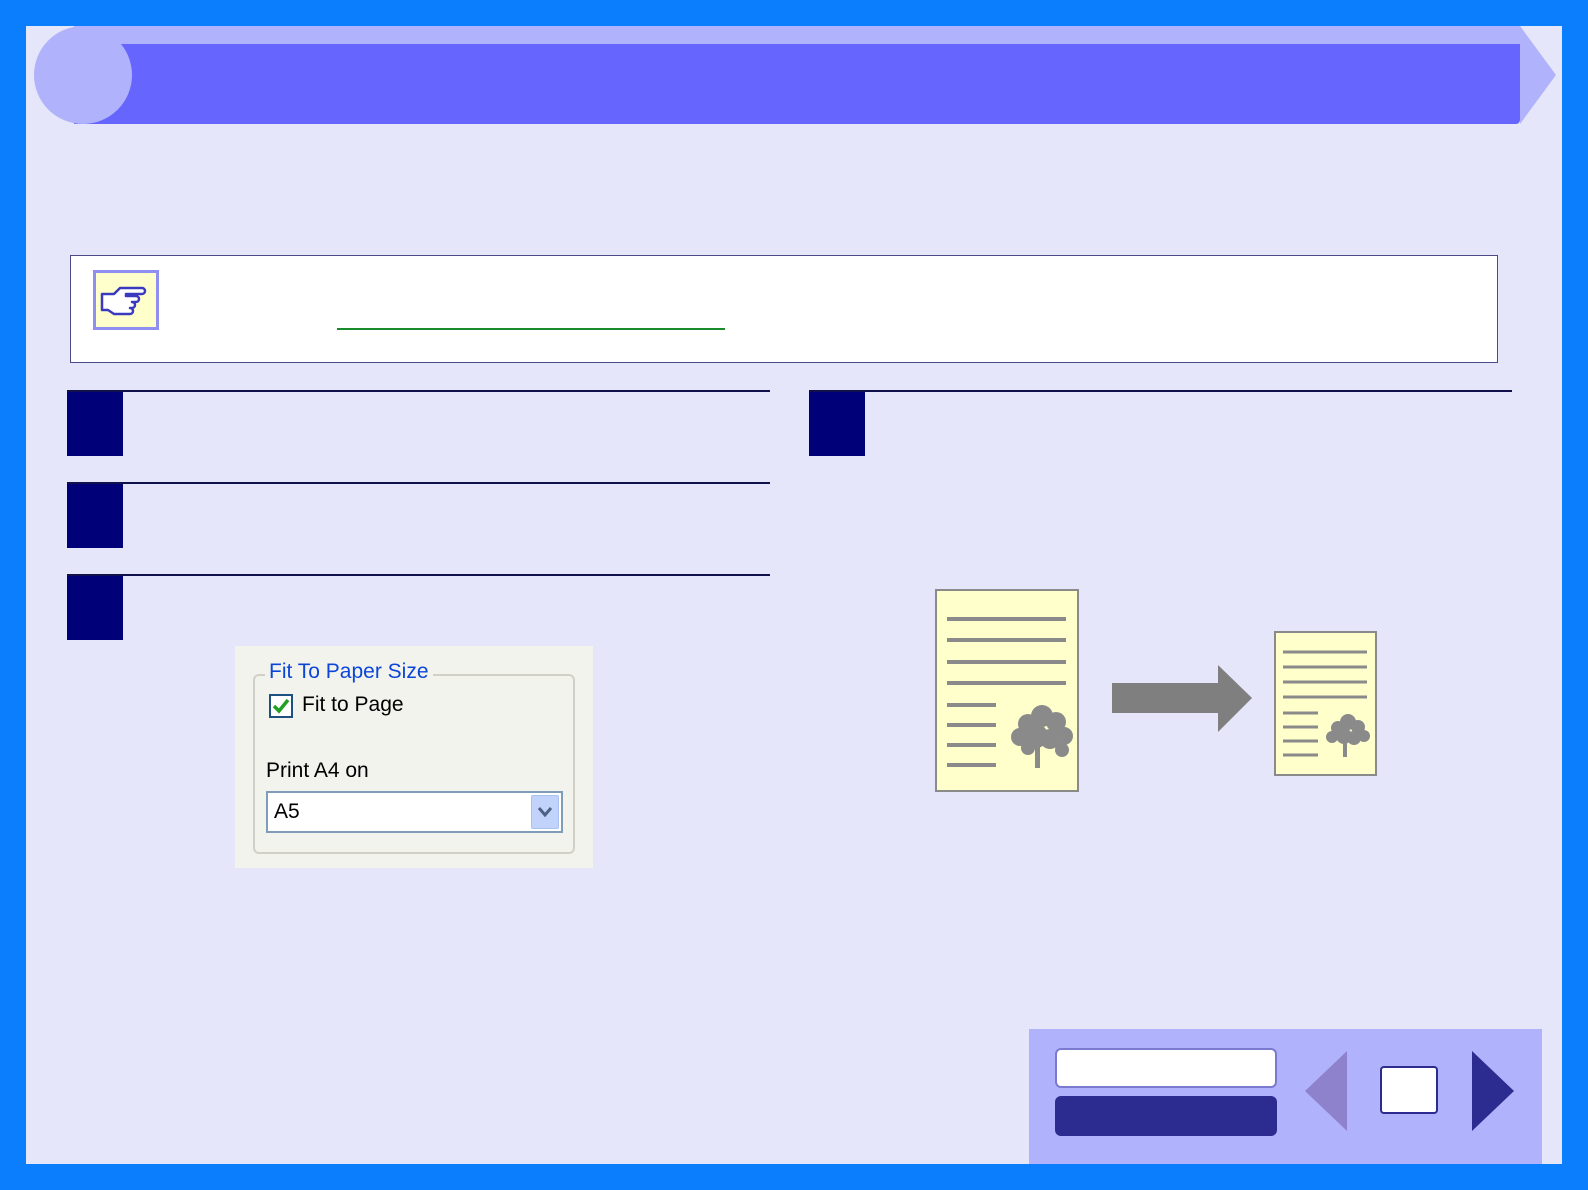 The height and width of the screenshot is (1190, 1588). Describe the element at coordinates (1325, 703) in the screenshot. I see `reduced-document-icon` at that location.